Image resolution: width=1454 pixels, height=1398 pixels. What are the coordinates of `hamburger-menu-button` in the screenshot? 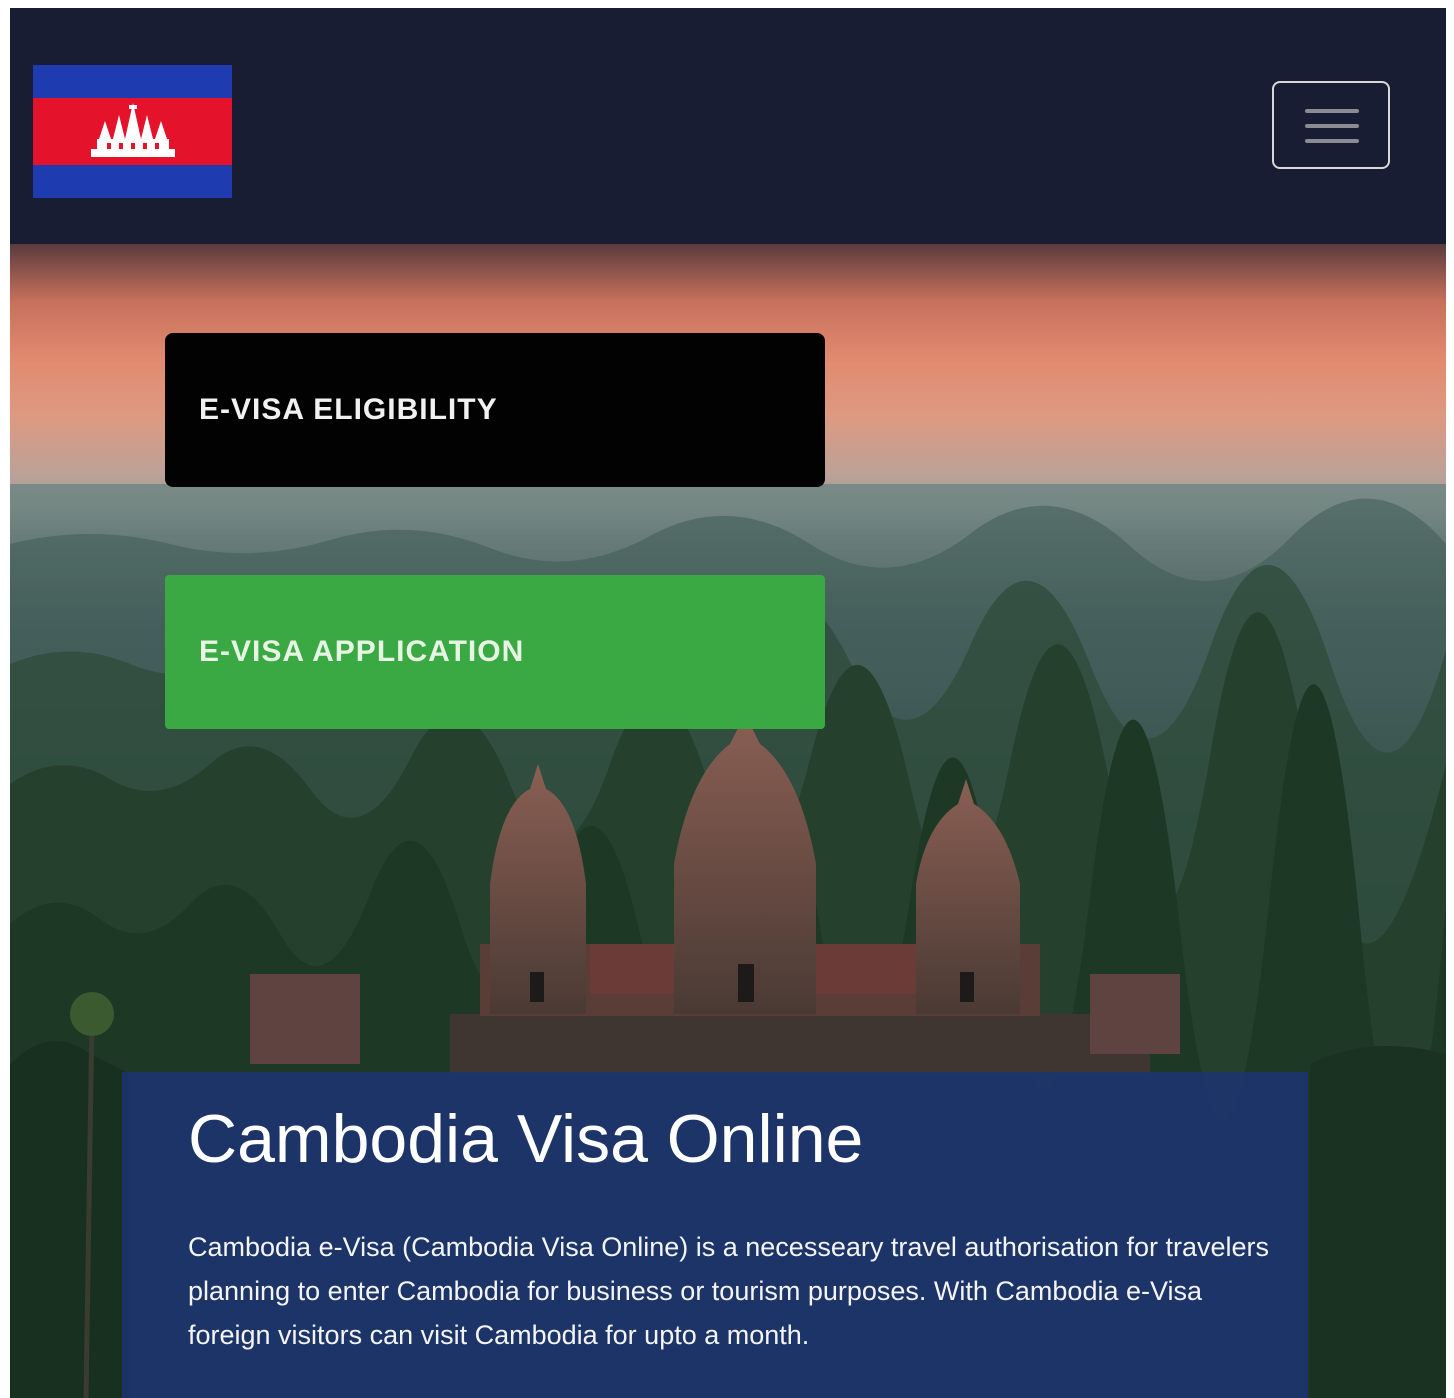 It's located at (1331, 125).